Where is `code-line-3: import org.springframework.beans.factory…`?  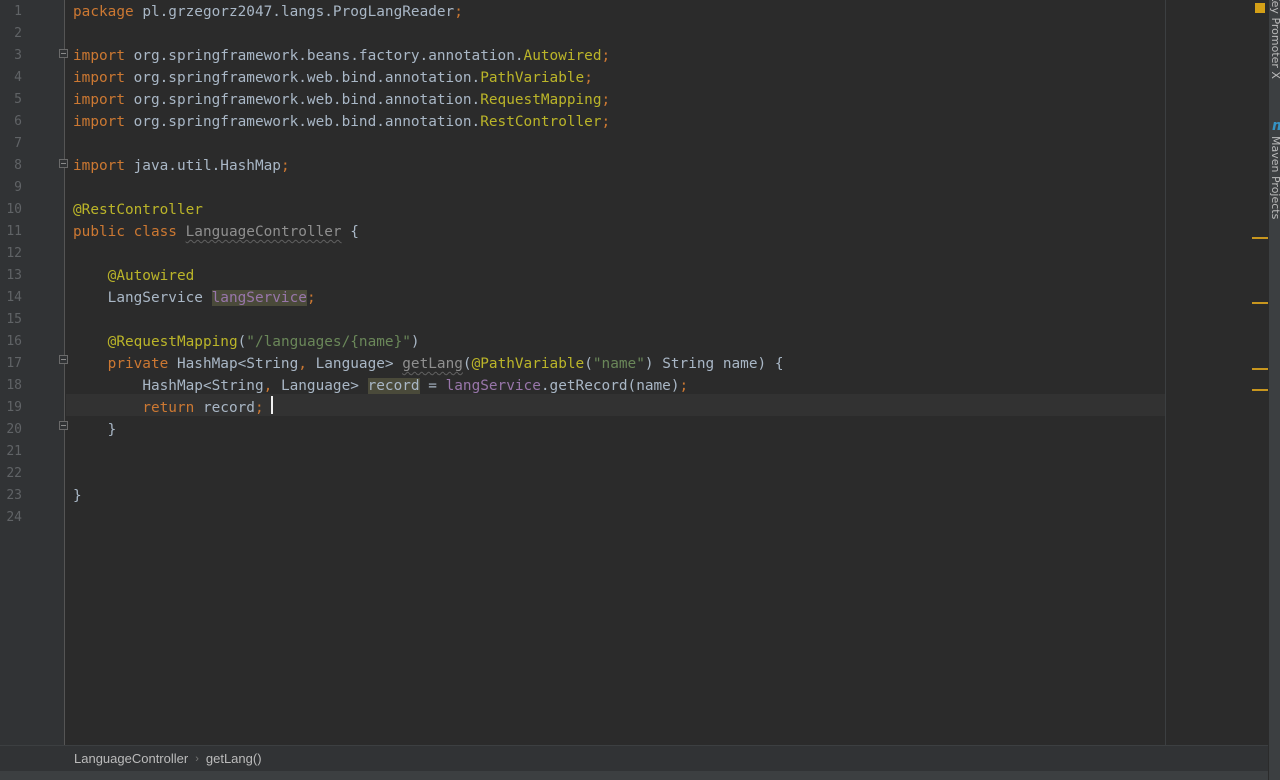
code-line-3: import org.springframework.beans.factory… is located at coordinates (342, 56).